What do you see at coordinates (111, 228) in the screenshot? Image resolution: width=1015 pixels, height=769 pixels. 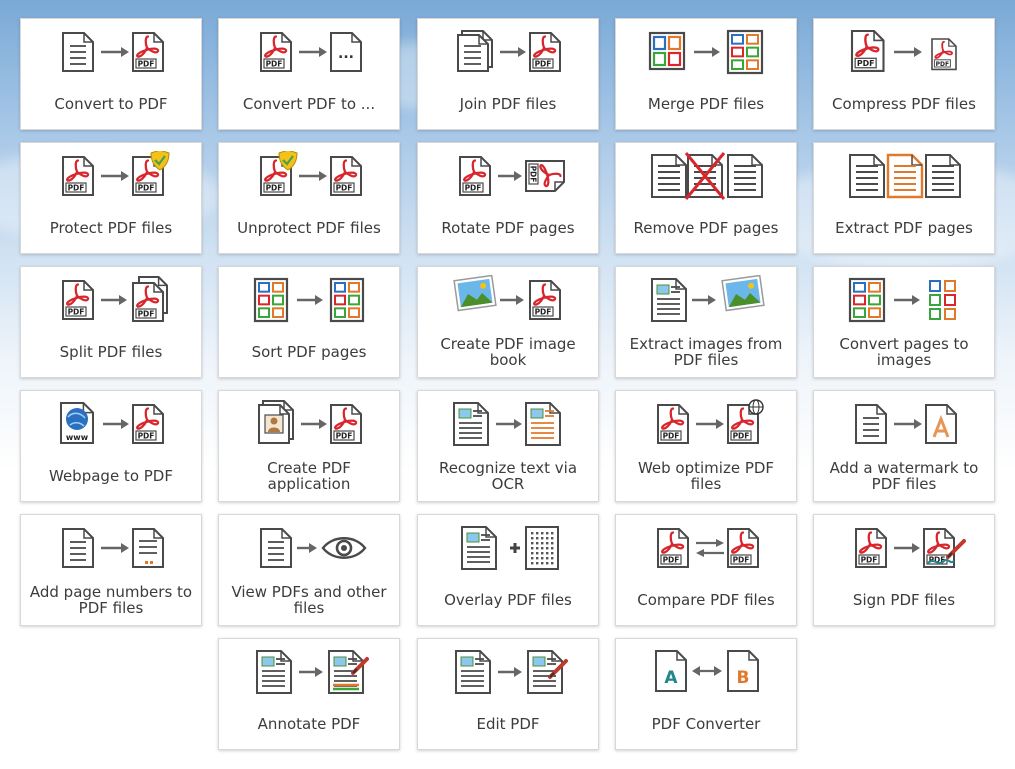 I see `tool-label: Protect PDF files` at bounding box center [111, 228].